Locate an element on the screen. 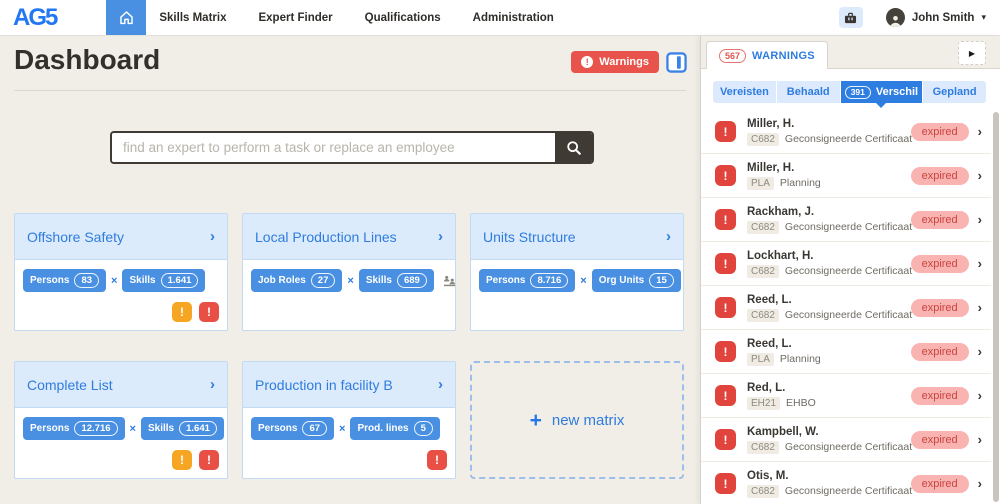  person-name: Reed, L. is located at coordinates (769, 343).